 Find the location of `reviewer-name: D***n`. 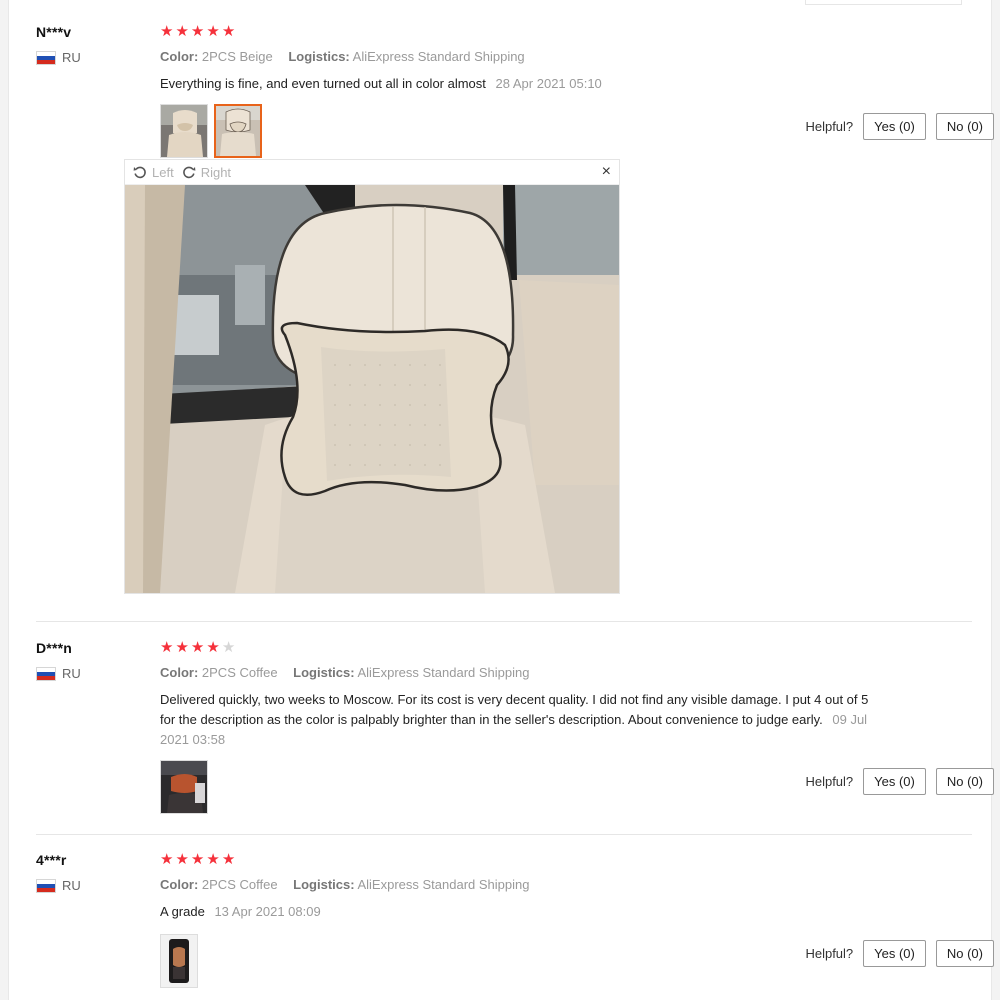

reviewer-name: D***n is located at coordinates (54, 648).